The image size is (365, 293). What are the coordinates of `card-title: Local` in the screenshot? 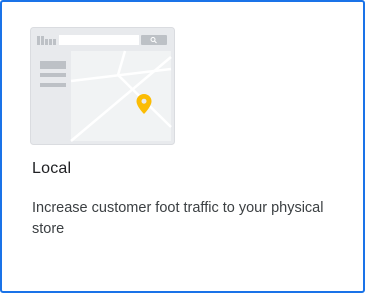 It's located at (52, 168).